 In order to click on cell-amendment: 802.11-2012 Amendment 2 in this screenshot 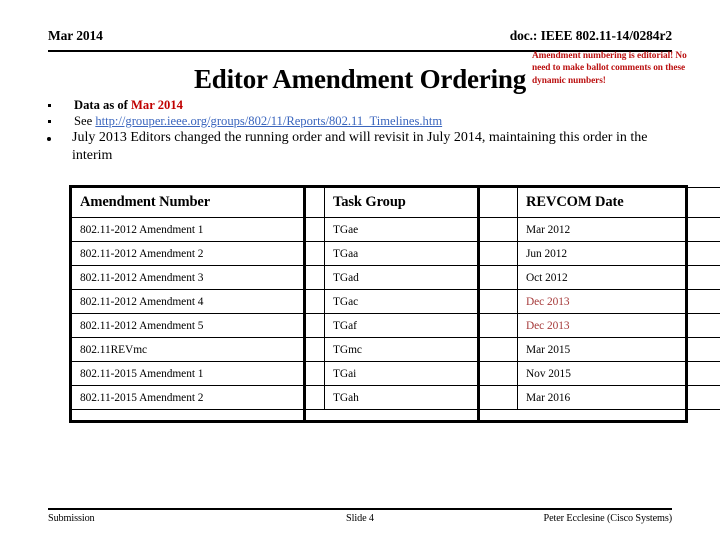, I will do `click(198, 253)`.